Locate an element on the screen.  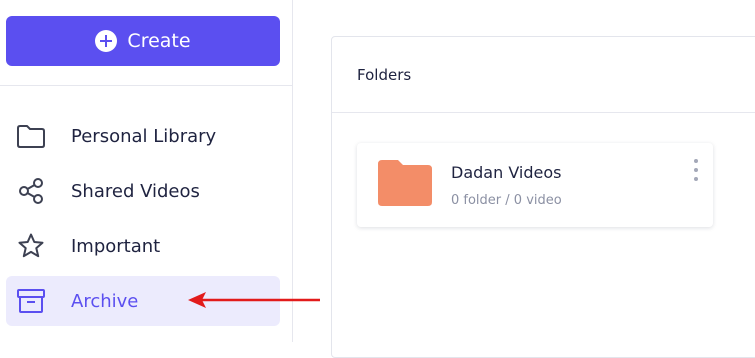
sidebar-item-label: Personal Library is located at coordinates (144, 136).